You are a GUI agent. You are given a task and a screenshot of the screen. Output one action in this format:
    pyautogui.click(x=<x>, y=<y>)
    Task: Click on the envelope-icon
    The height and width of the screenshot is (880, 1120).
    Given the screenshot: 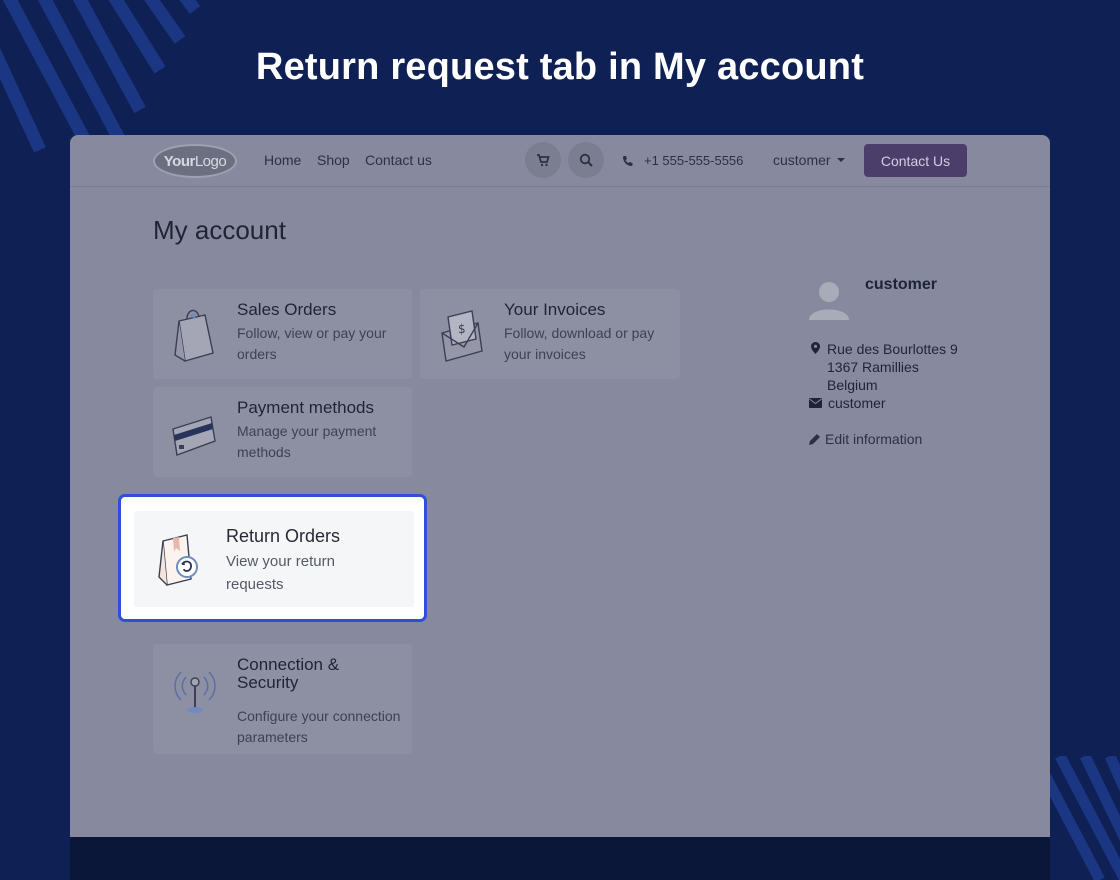 What is the action you would take?
    pyautogui.click(x=815, y=403)
    